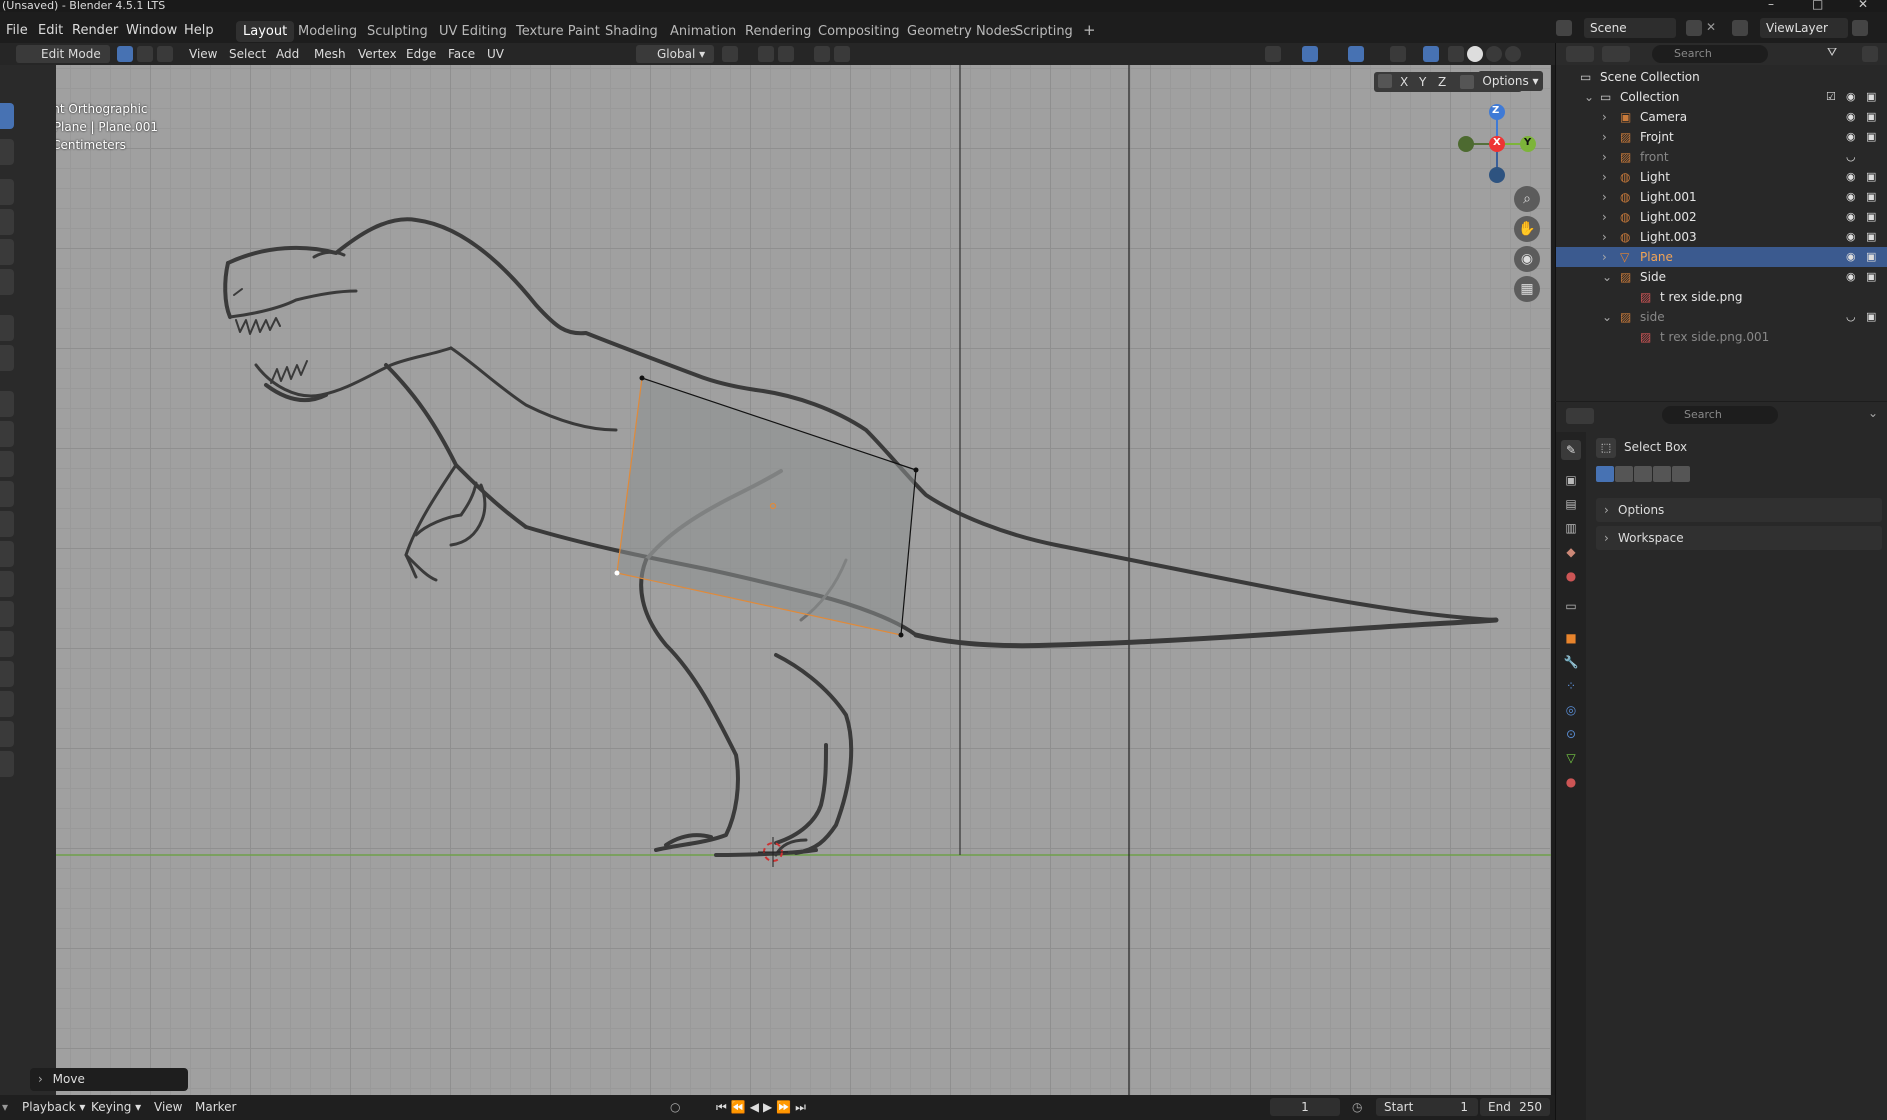  What do you see at coordinates (1427, 1107) in the screenshot?
I see `frame-start-field: Start 1` at bounding box center [1427, 1107].